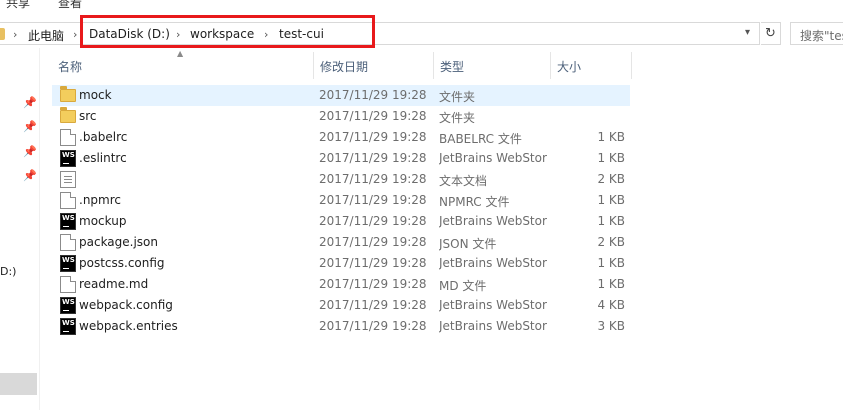 The height and width of the screenshot is (410, 843). I want to click on nav-selected-item, so click(18, 384).